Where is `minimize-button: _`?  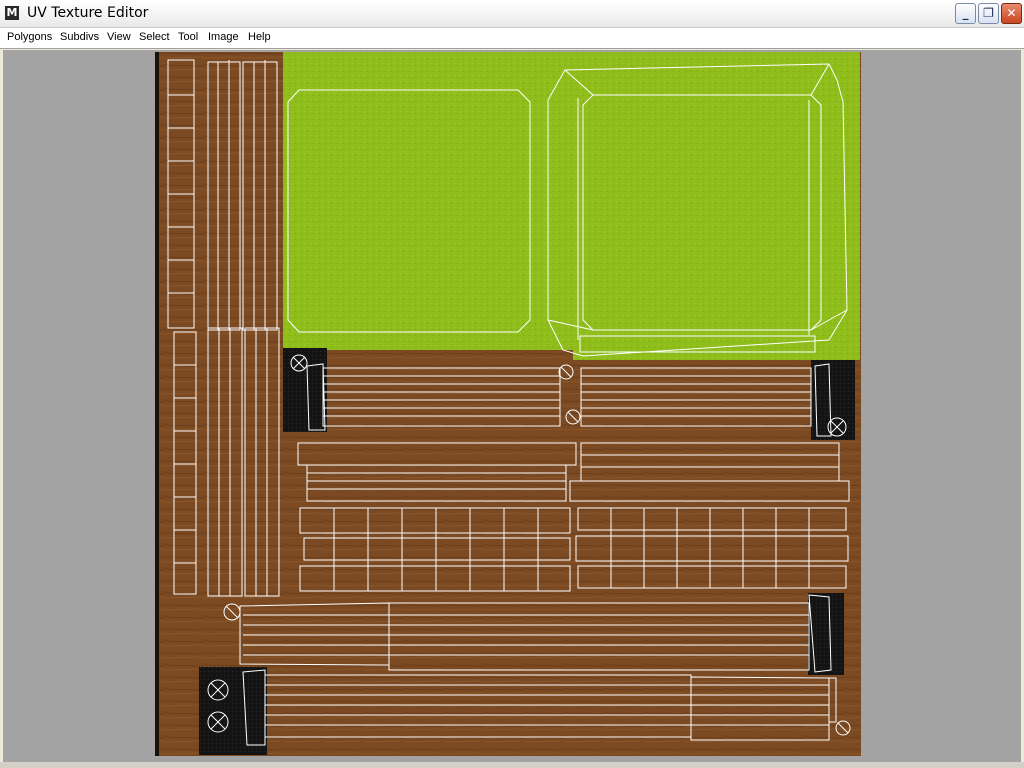
minimize-button: _ is located at coordinates (965, 13).